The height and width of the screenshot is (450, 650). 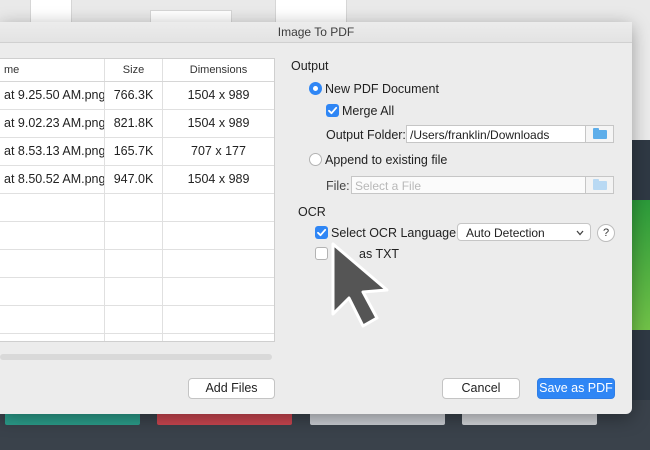 I want to click on file-browse-button, so click(x=600, y=185).